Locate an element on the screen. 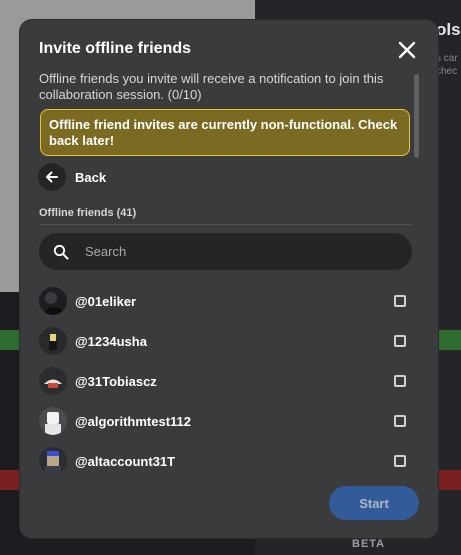  dialog-title: Invite offline friends is located at coordinates (115, 48).